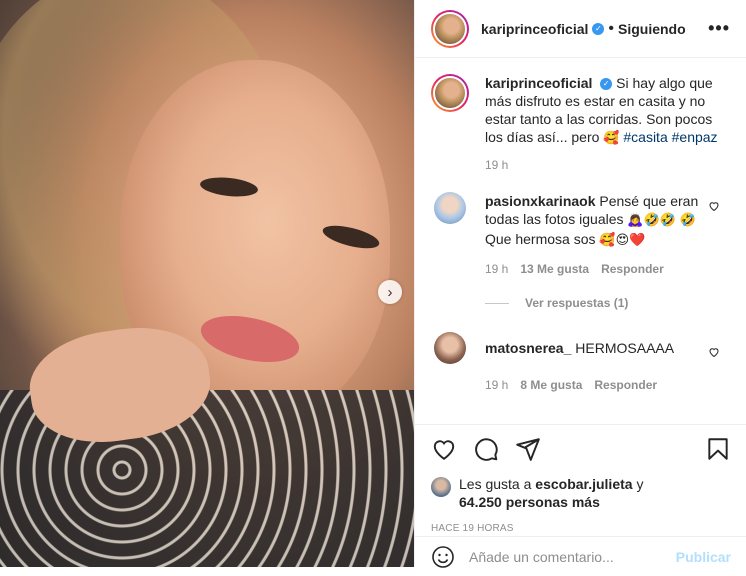  What do you see at coordinates (443, 557) in the screenshot?
I see `smiley-icon` at bounding box center [443, 557].